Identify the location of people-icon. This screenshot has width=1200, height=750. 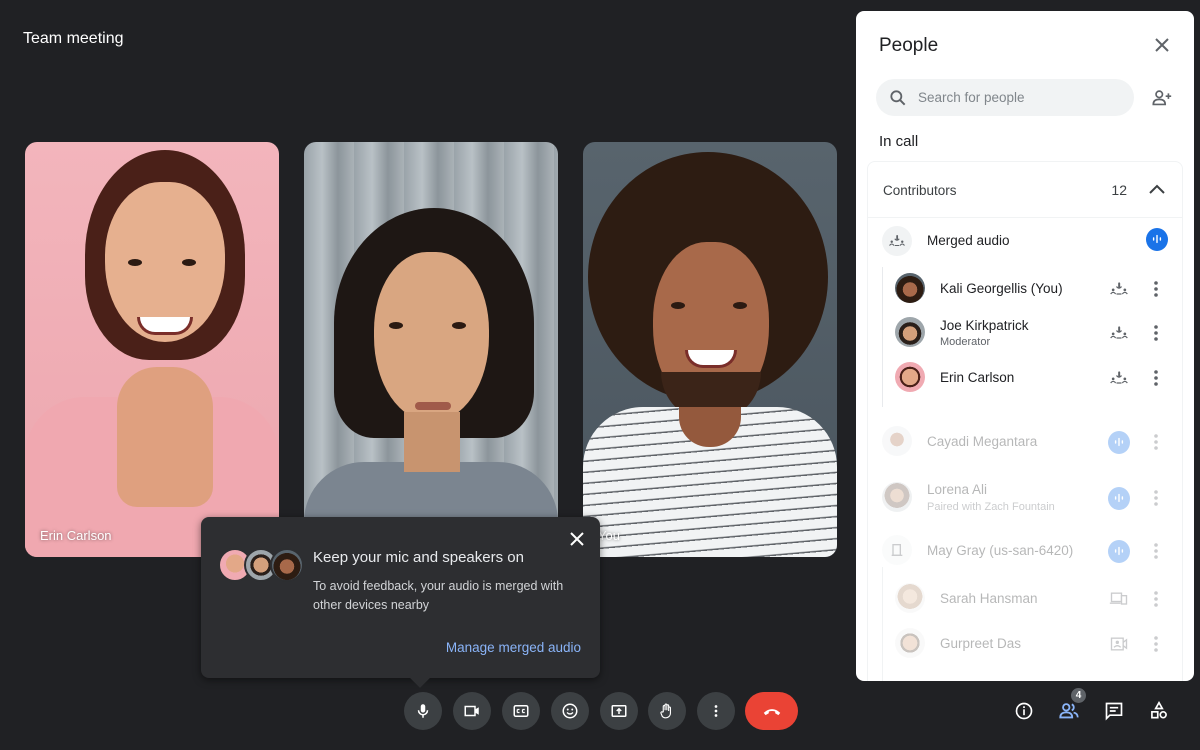
(1069, 711).